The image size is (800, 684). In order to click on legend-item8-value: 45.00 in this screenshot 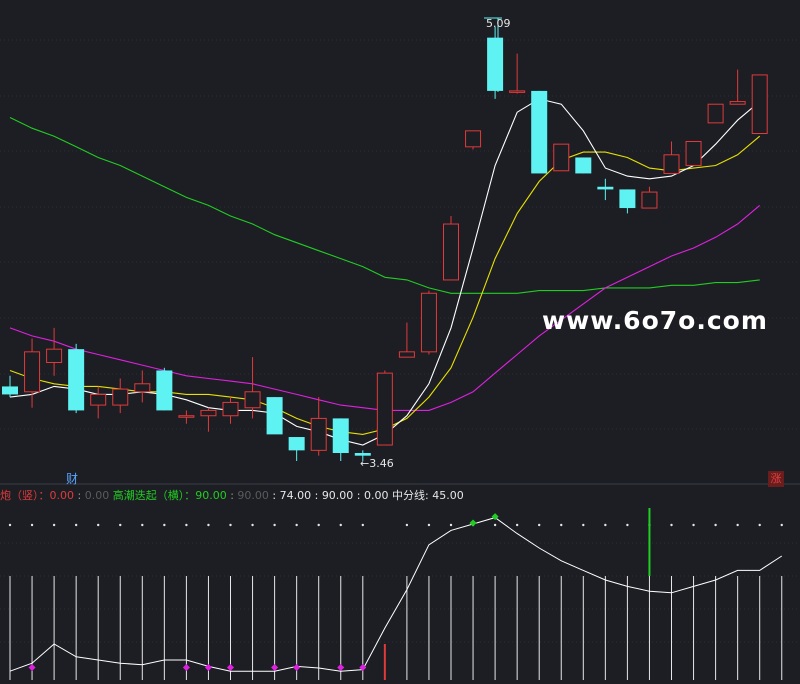, I will do `click(448, 495)`.